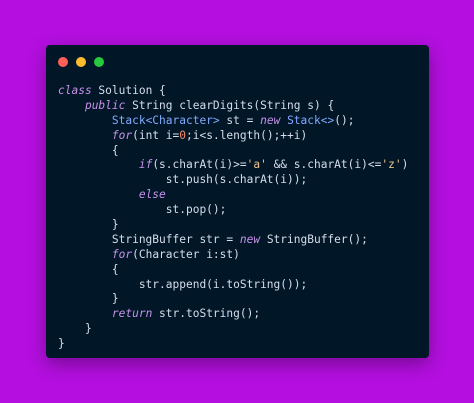  I want to click on code-line: Stack<Character> st = new Stack<>();, so click(233, 121).